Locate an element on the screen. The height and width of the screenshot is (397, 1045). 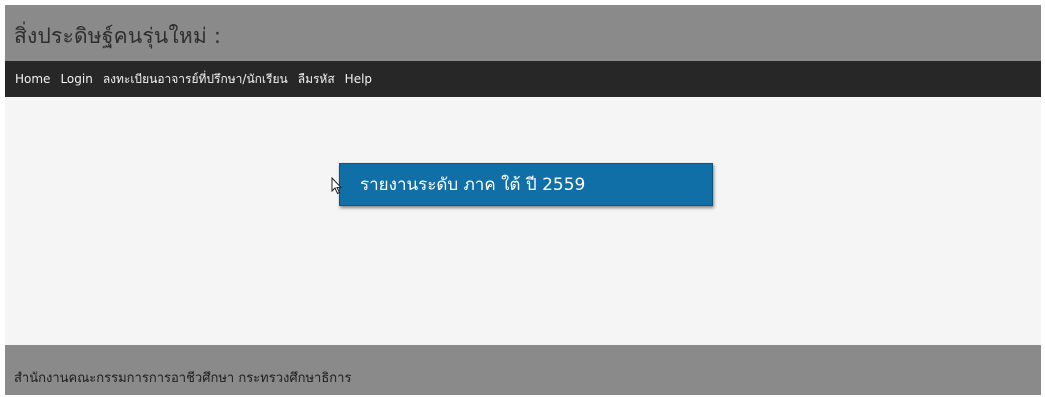
report-button: รายงานระดับ ภาค ใต้ ปี 2559 is located at coordinates (526, 184).